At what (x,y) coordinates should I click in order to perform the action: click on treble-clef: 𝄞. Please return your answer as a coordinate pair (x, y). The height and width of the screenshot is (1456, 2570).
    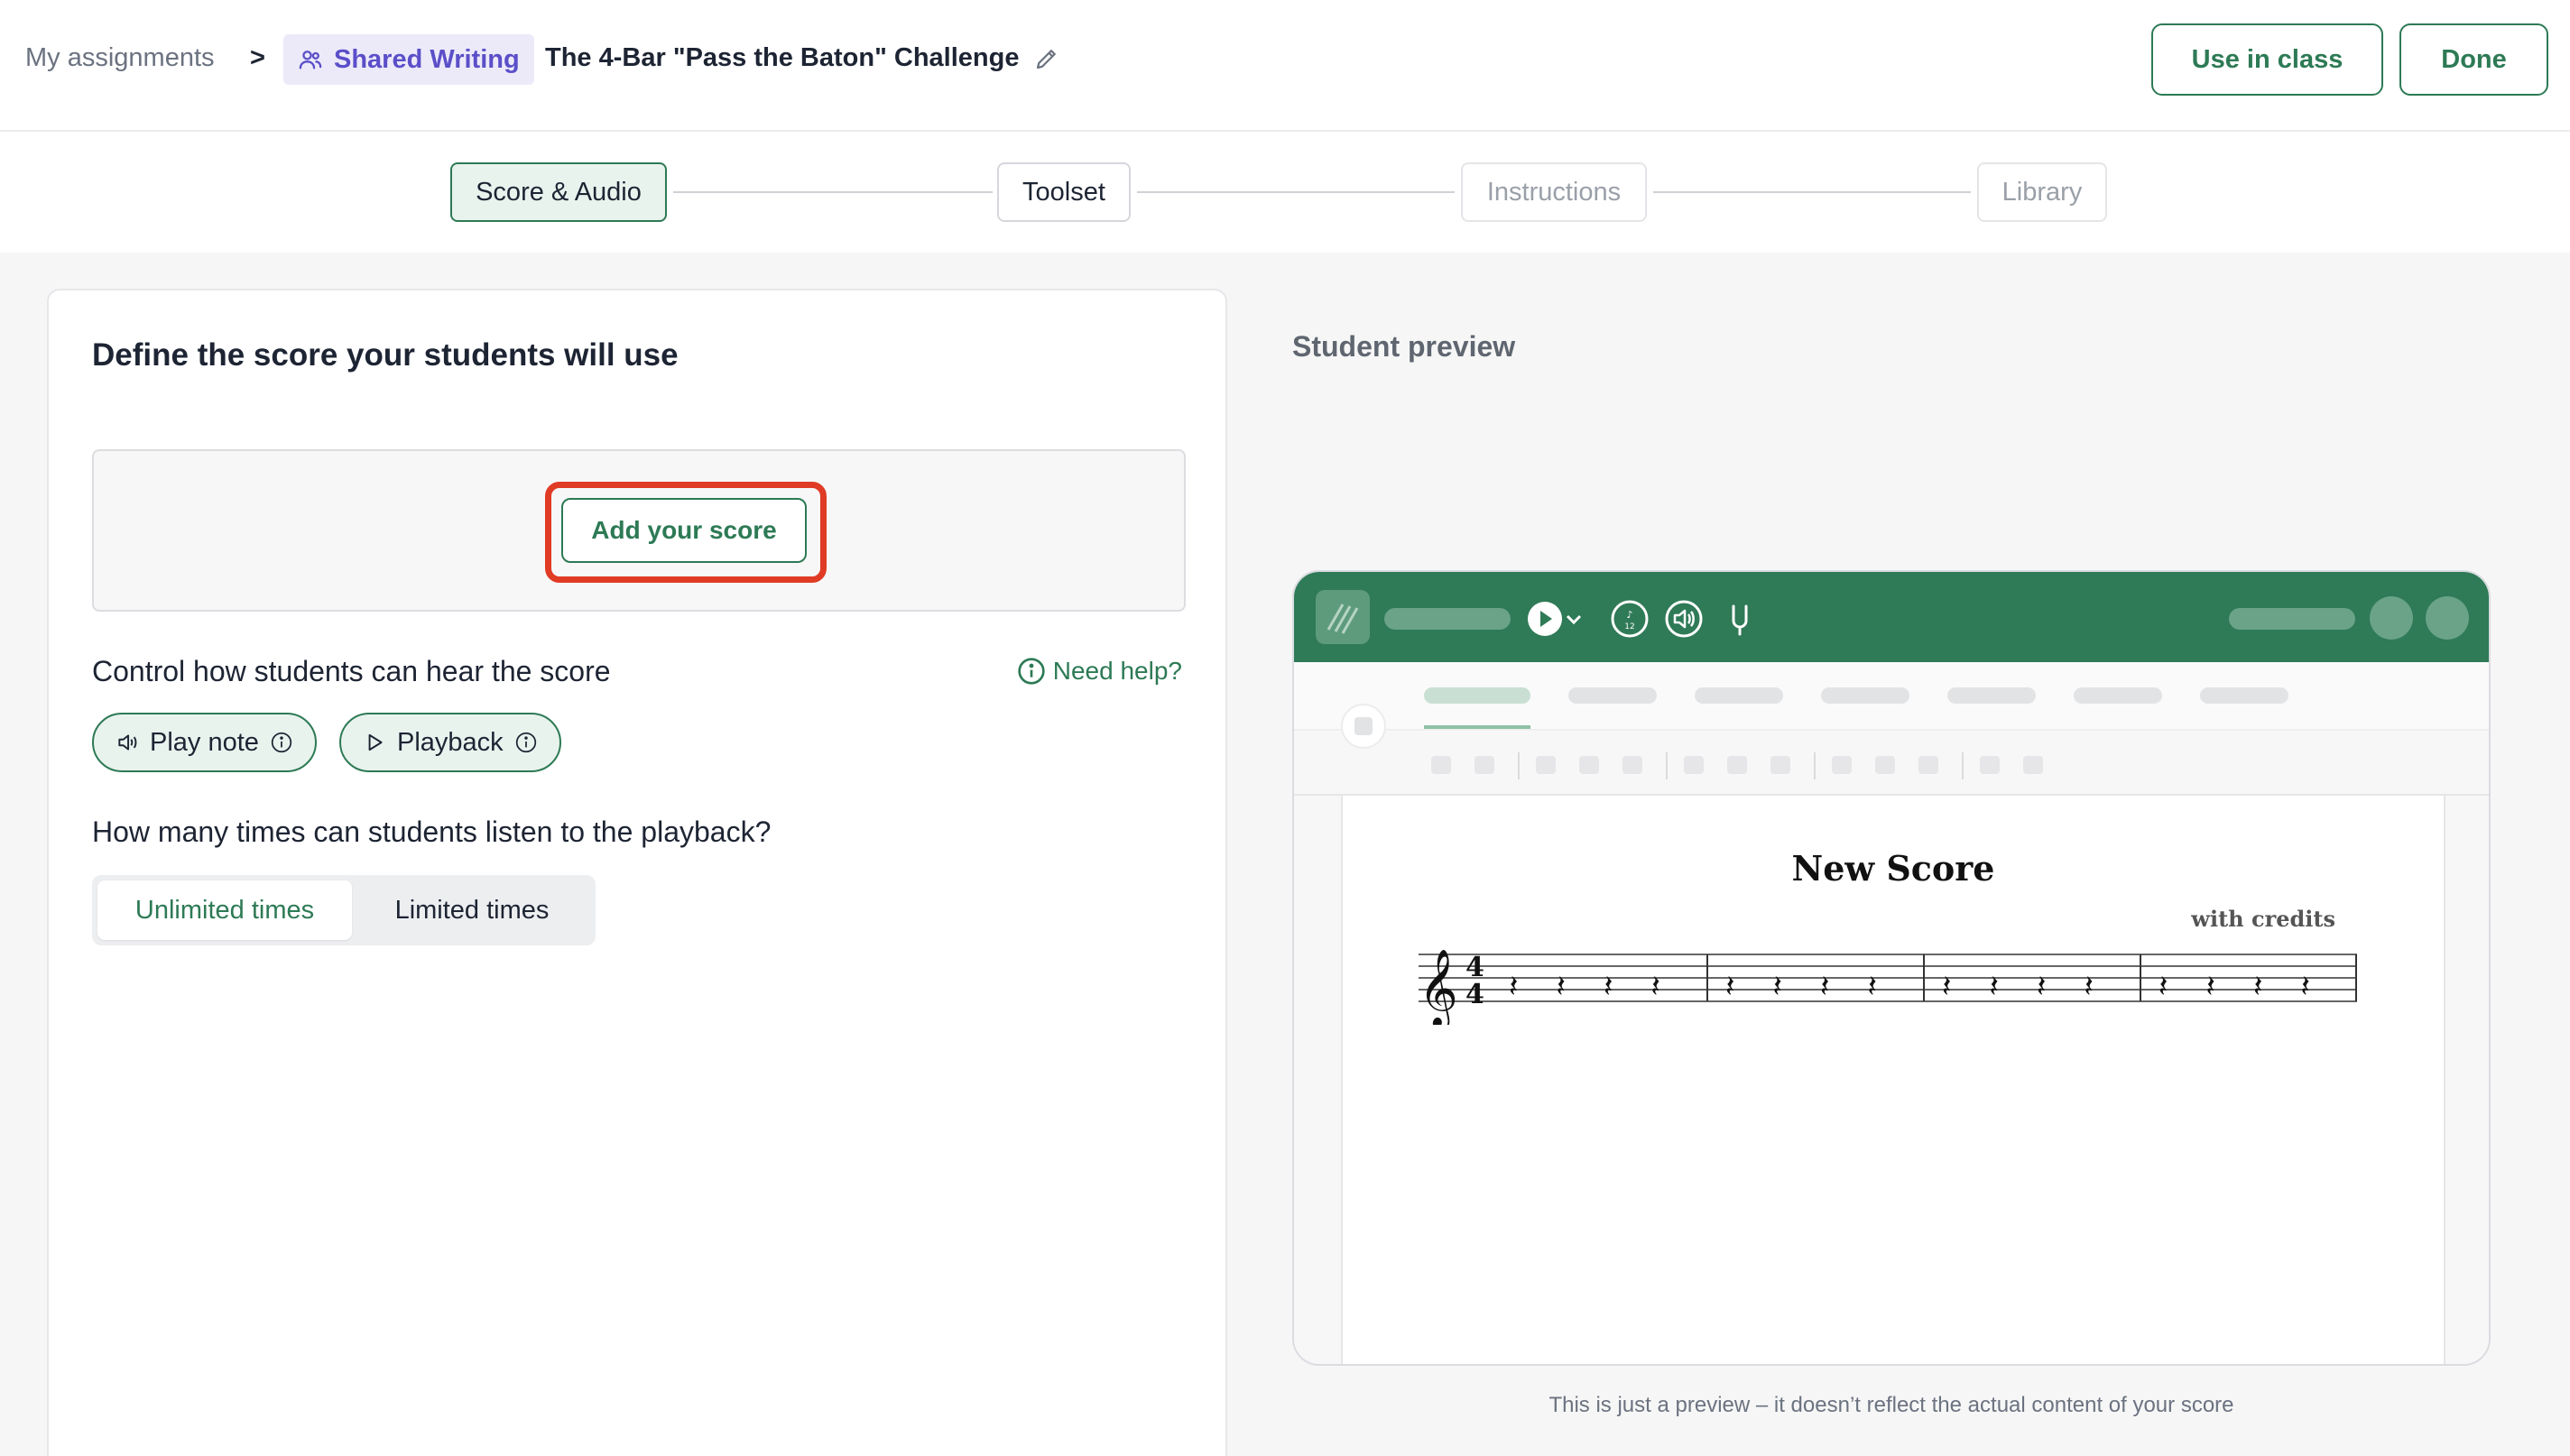
    Looking at the image, I should click on (1438, 987).